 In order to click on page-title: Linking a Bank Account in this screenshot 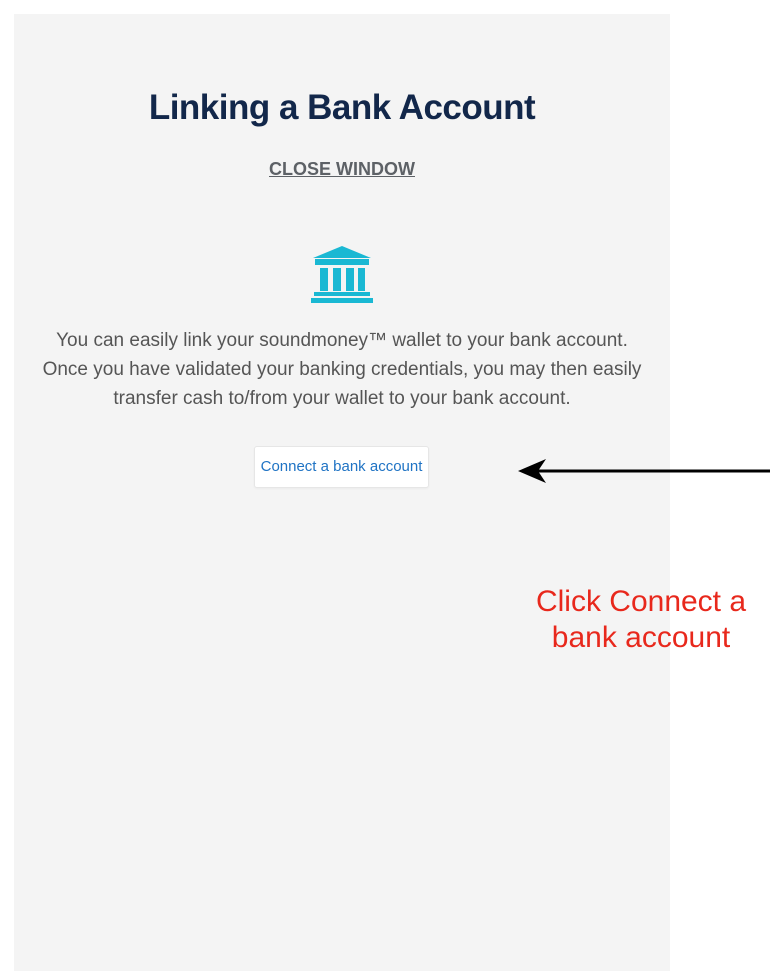, I will do `click(342, 107)`.